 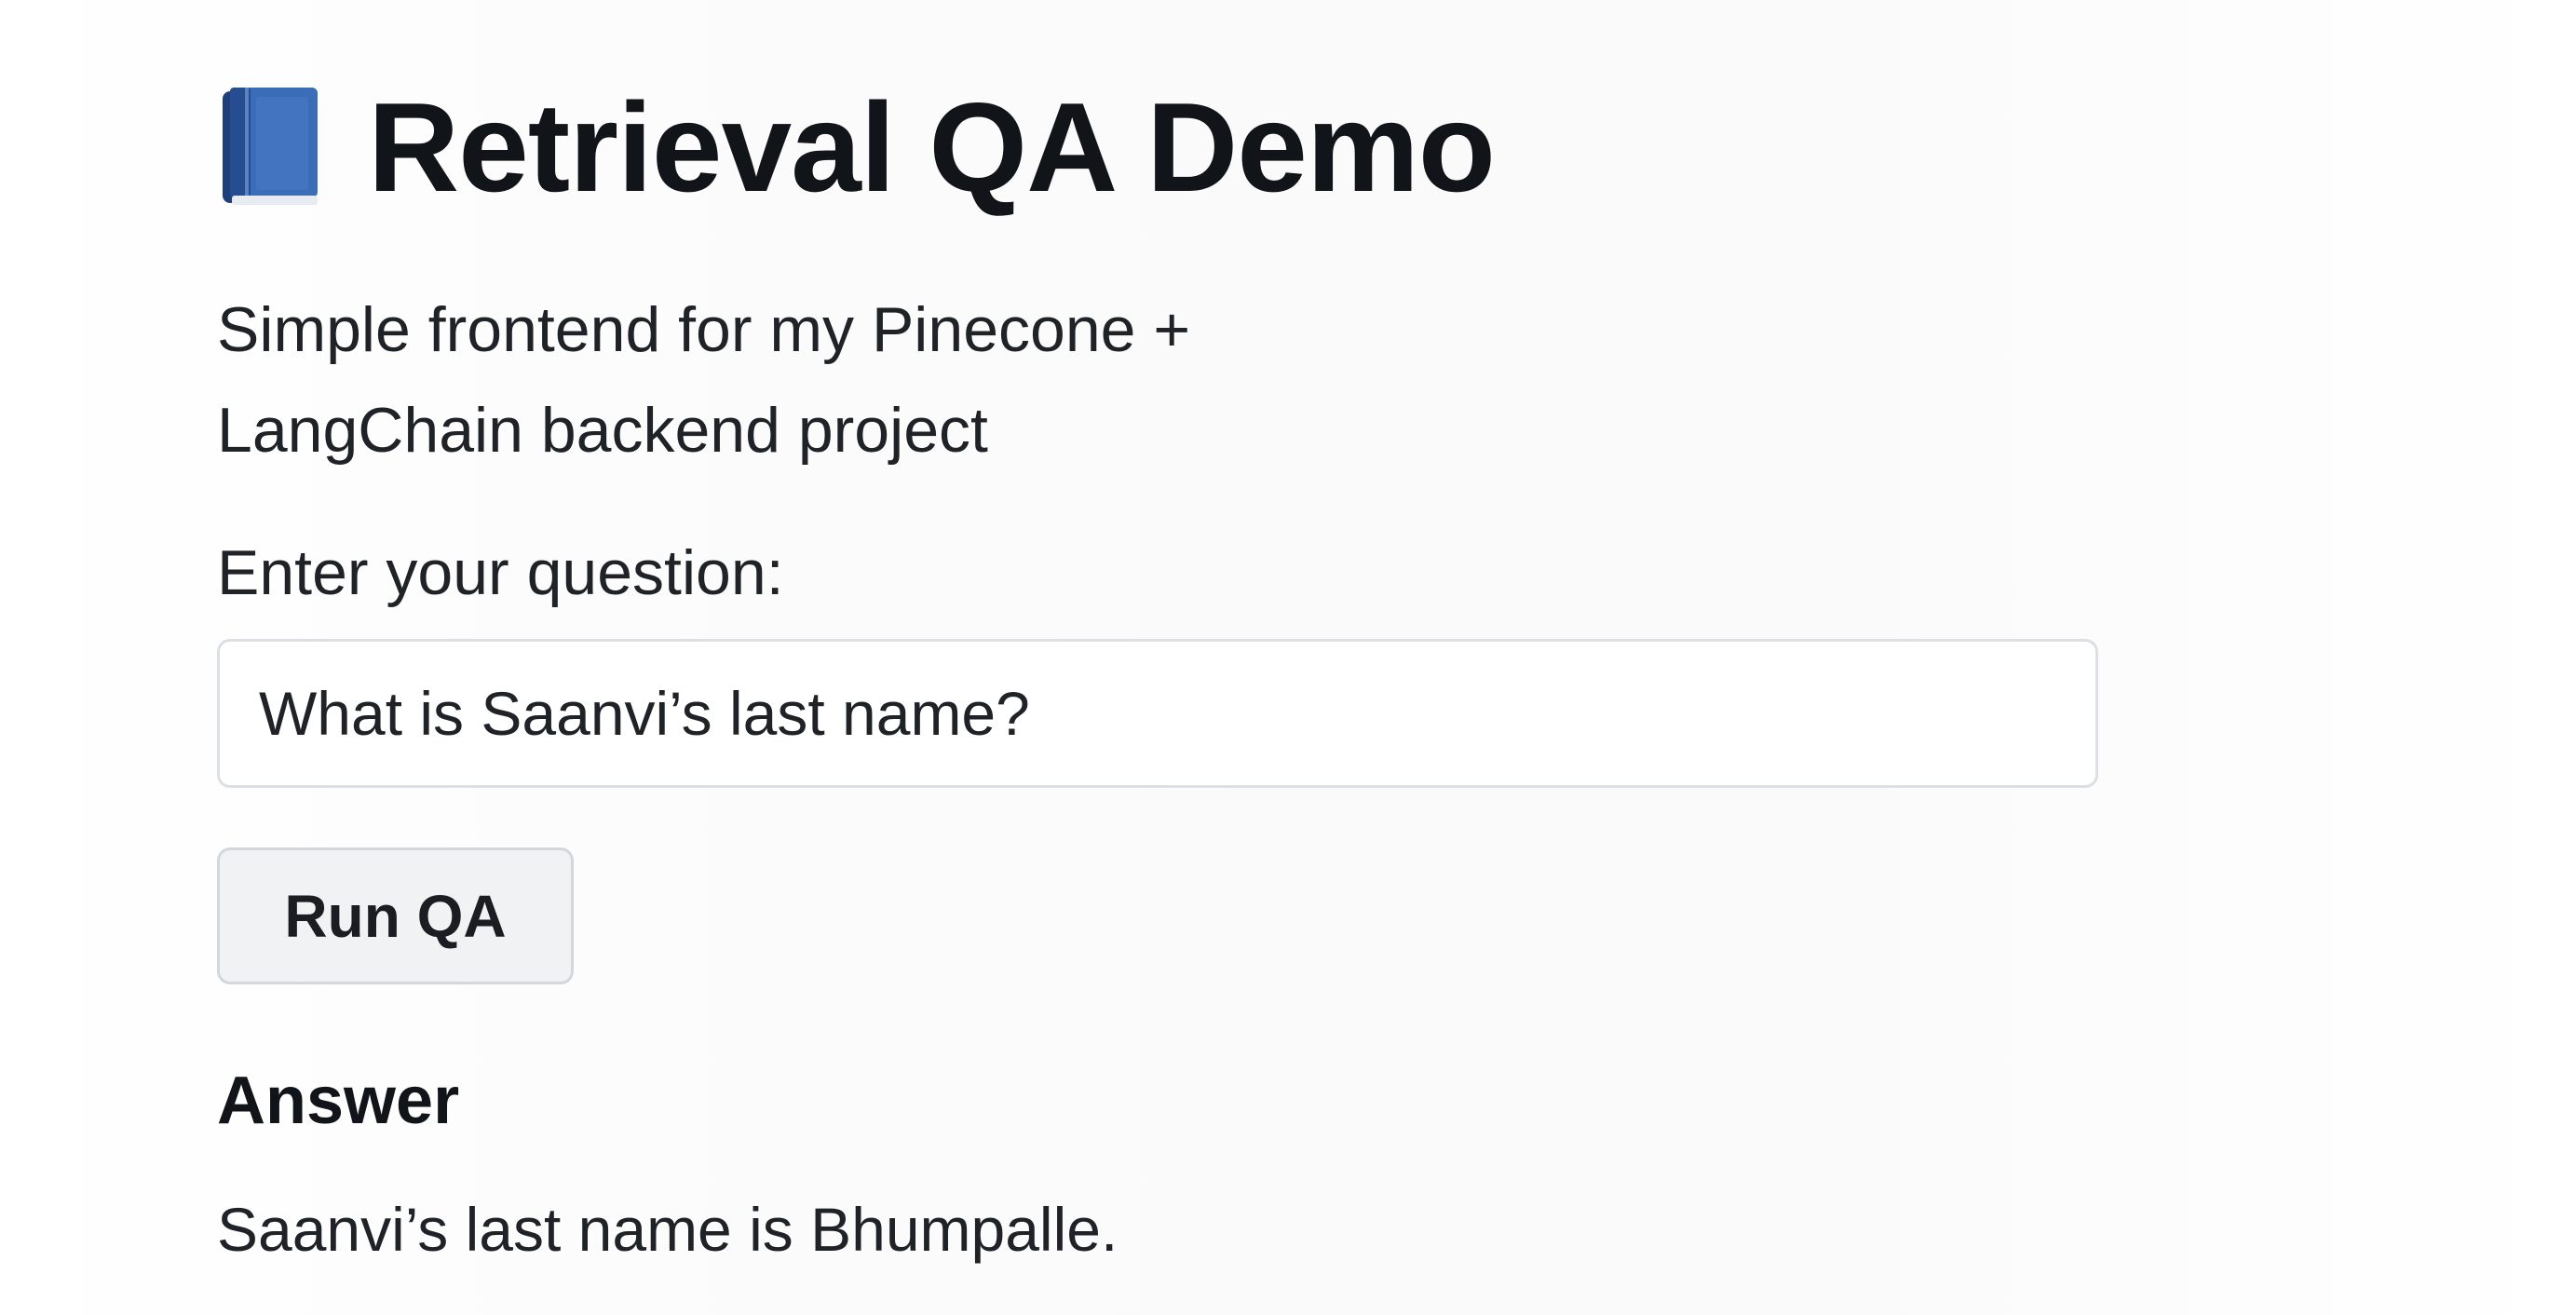 I want to click on run-qa-button: Run QA, so click(x=395, y=915).